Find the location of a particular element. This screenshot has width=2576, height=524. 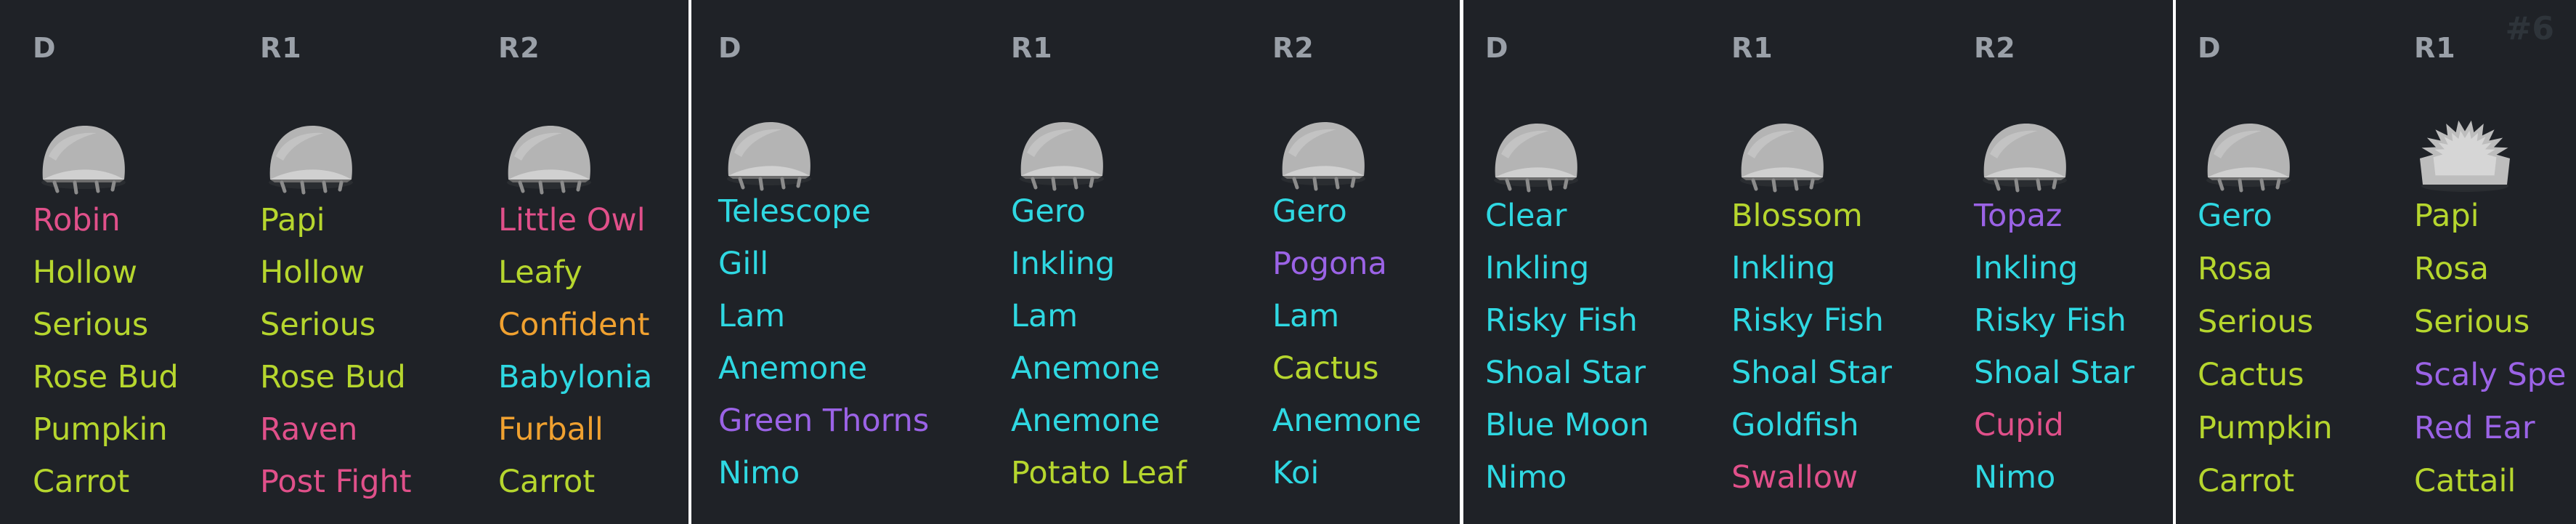

trait-label: Green Thorns is located at coordinates (824, 421).